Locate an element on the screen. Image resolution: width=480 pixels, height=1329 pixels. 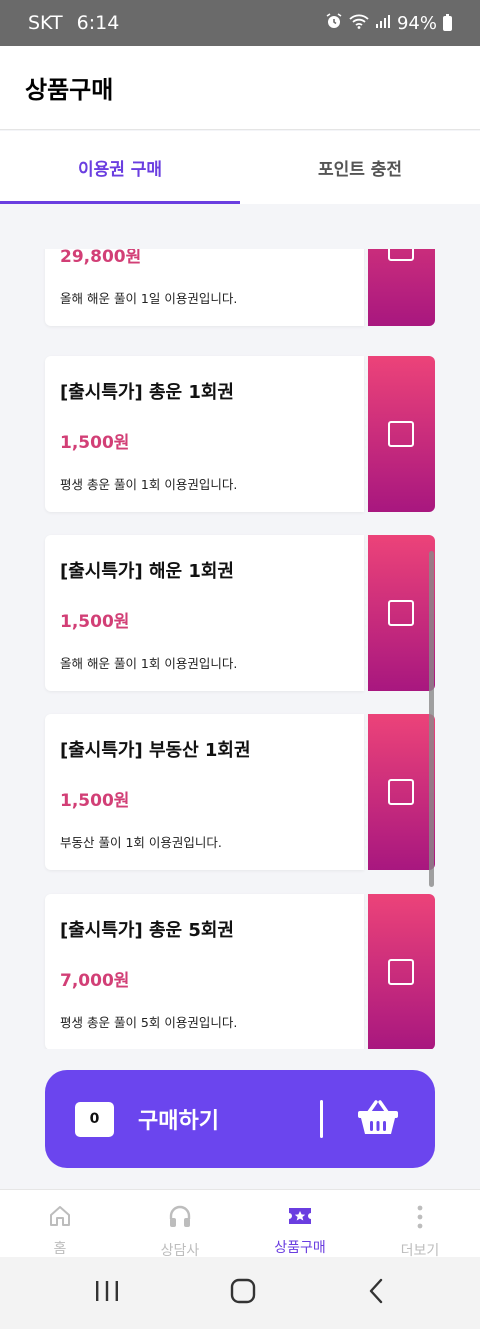
product-price: 7,000원 is located at coordinates (95, 981).